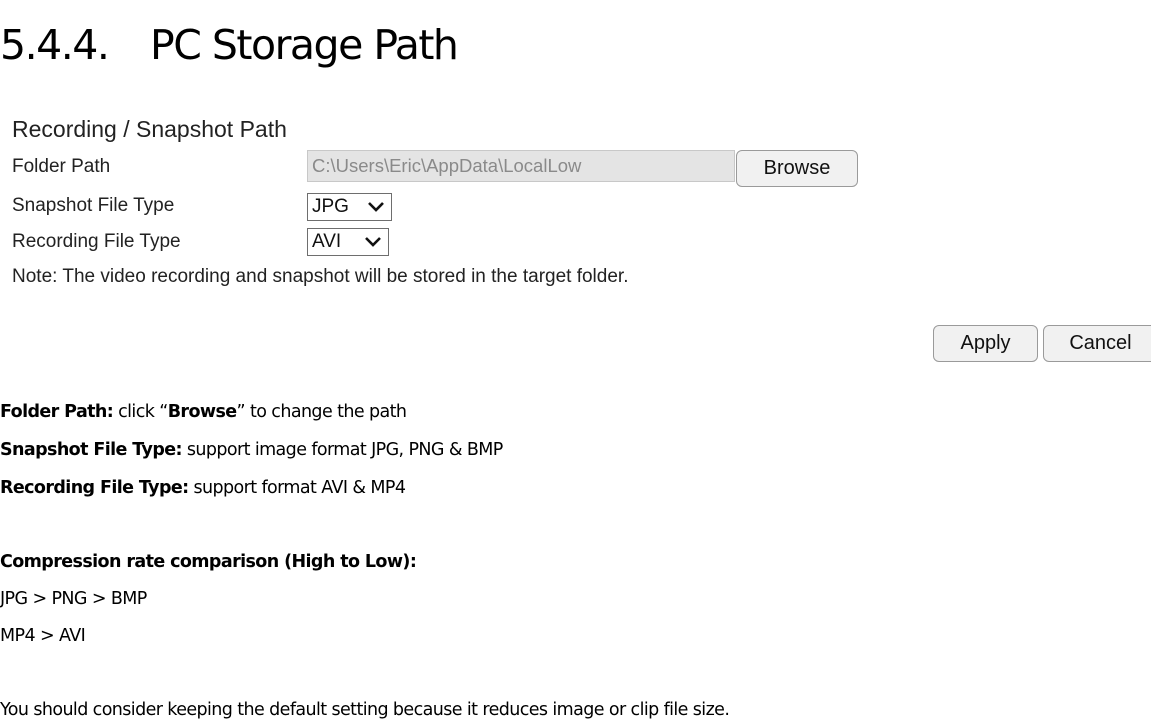  I want to click on section-heading: 5.4.4. PC Storage Path, so click(229, 45).